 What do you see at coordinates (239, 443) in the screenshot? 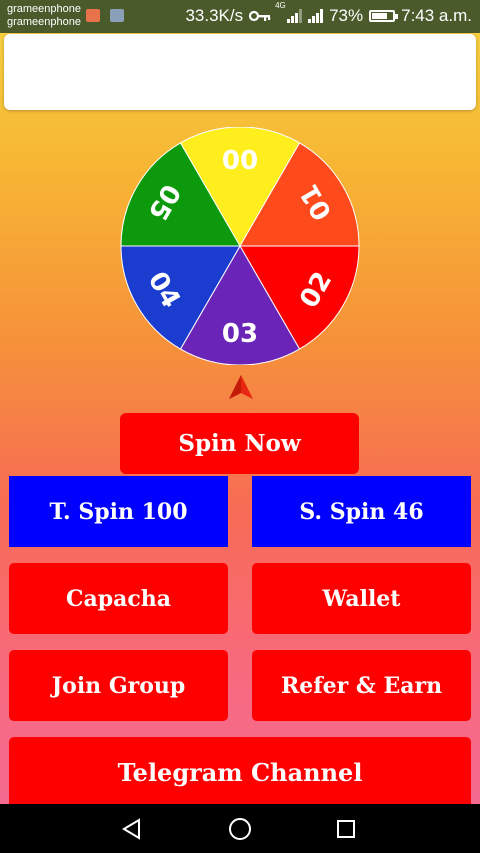
I see `spin-now-button: Spin Now` at bounding box center [239, 443].